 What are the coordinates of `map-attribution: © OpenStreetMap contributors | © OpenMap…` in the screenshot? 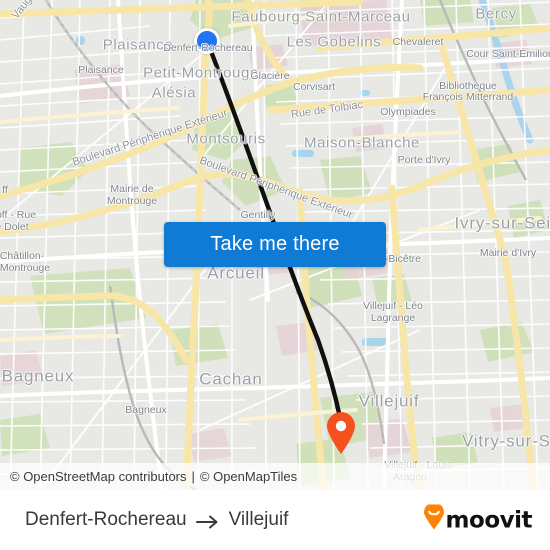 It's located at (275, 476).